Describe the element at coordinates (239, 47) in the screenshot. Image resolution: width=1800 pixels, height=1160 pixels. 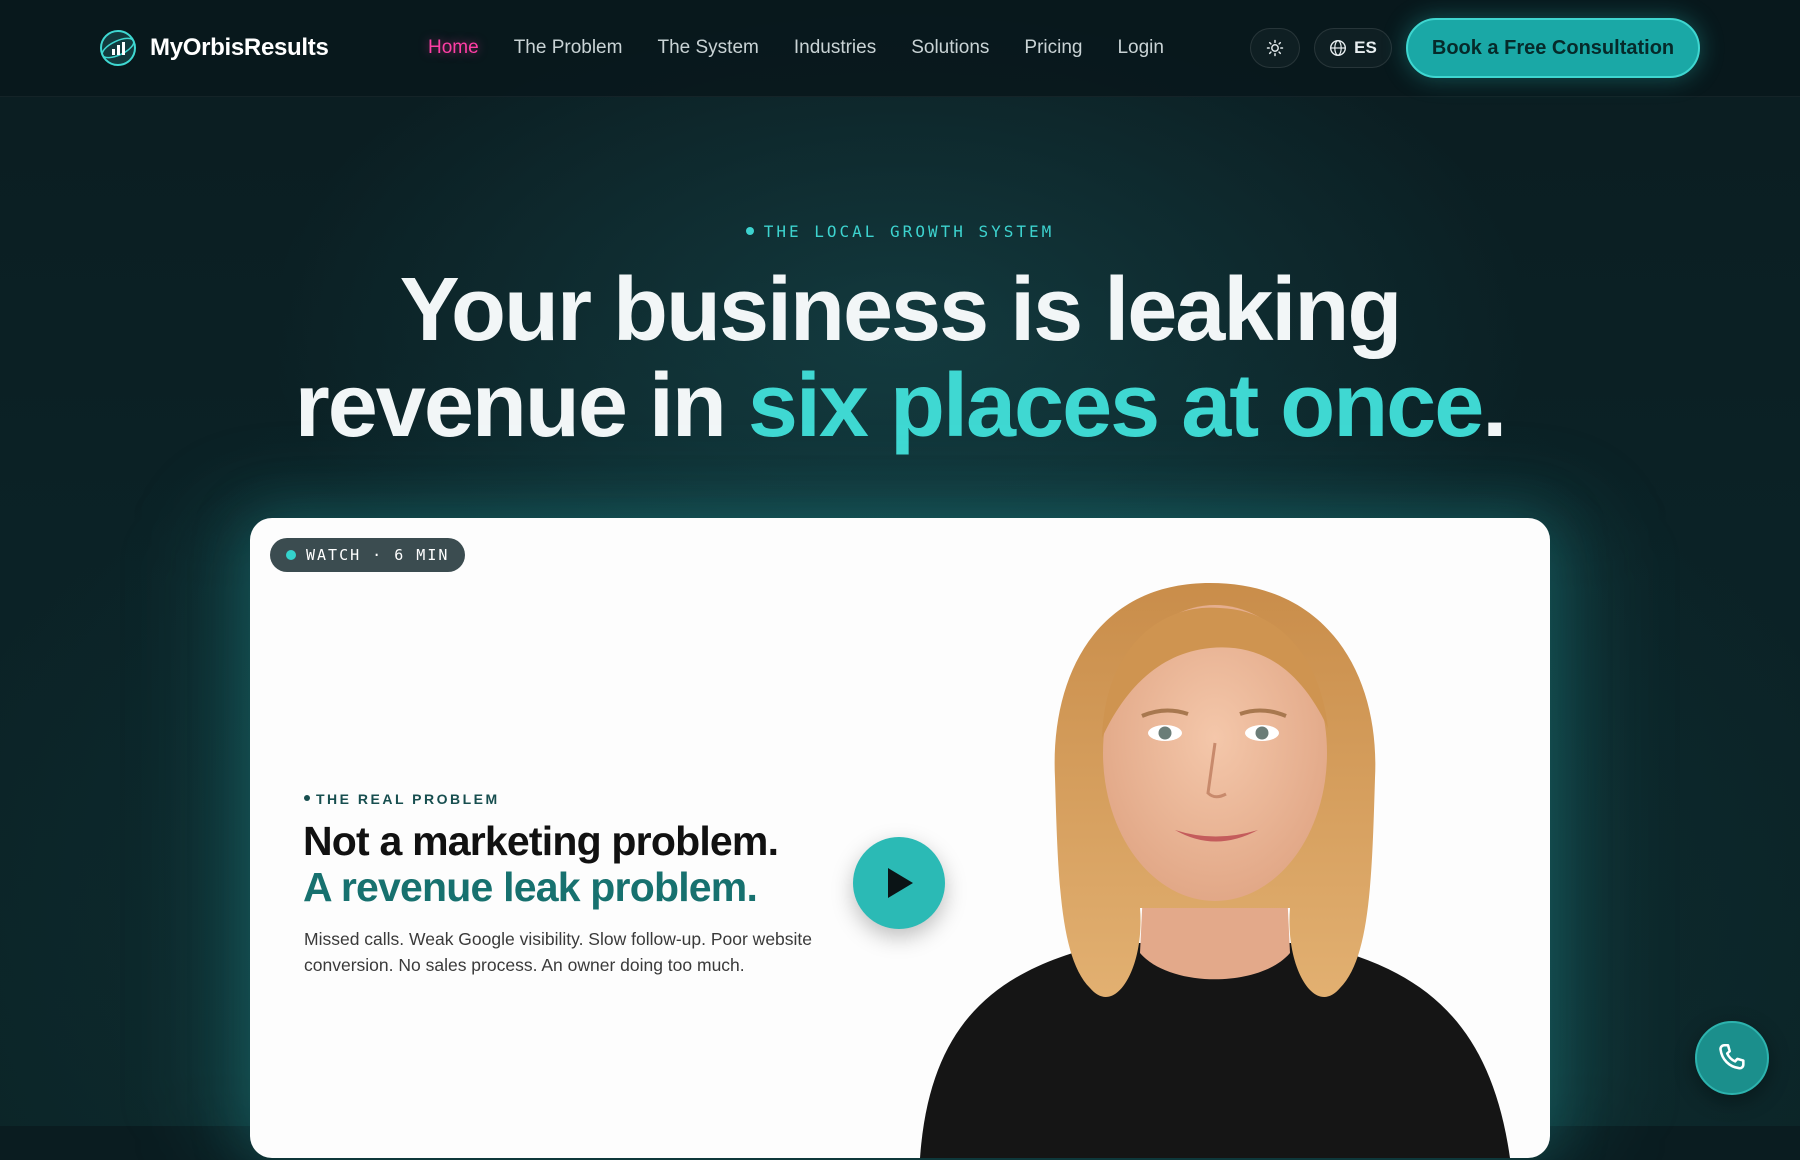
I see `brand-name: MyOrbisResults` at that location.